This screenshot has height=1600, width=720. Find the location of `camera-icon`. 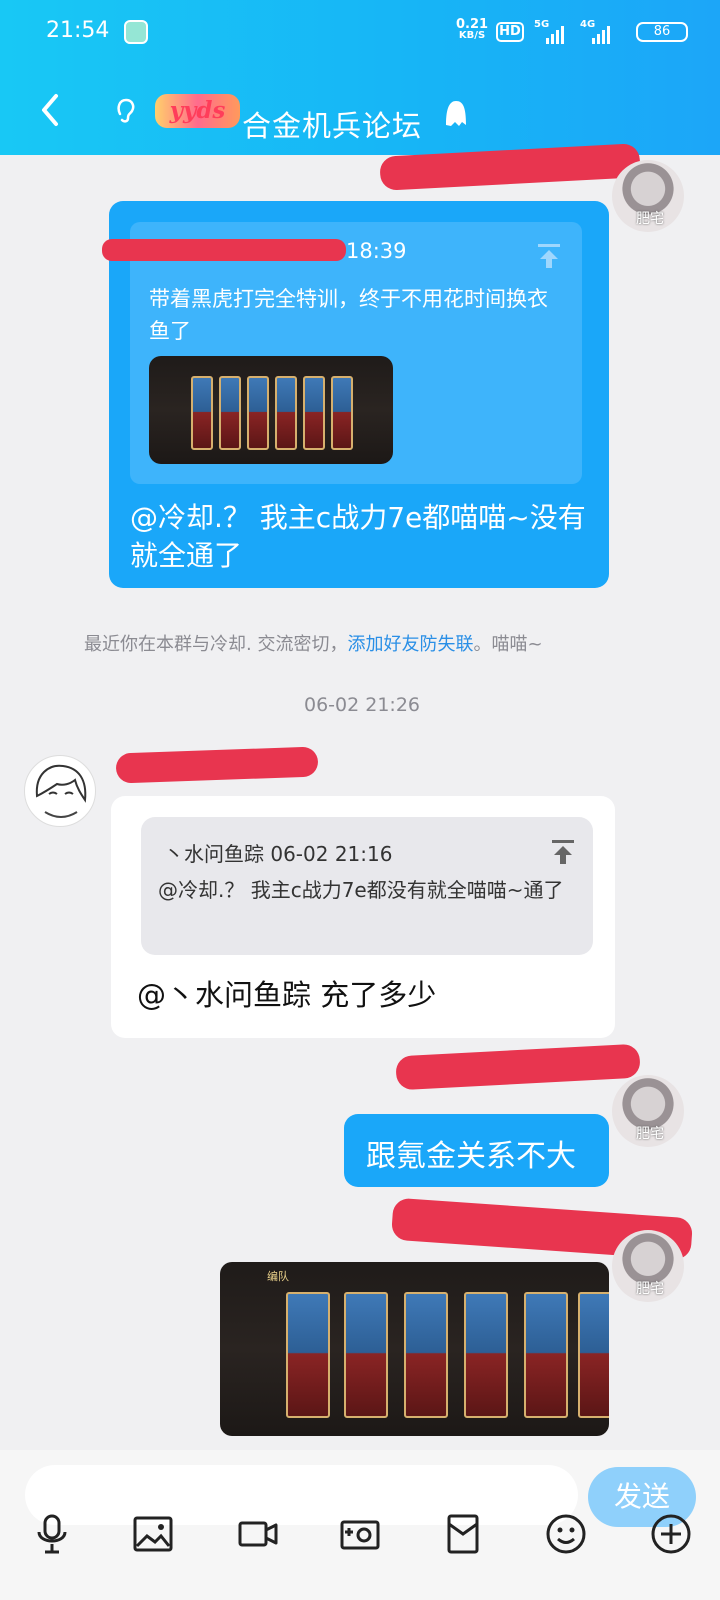

camera-icon is located at coordinates (360, 1534).